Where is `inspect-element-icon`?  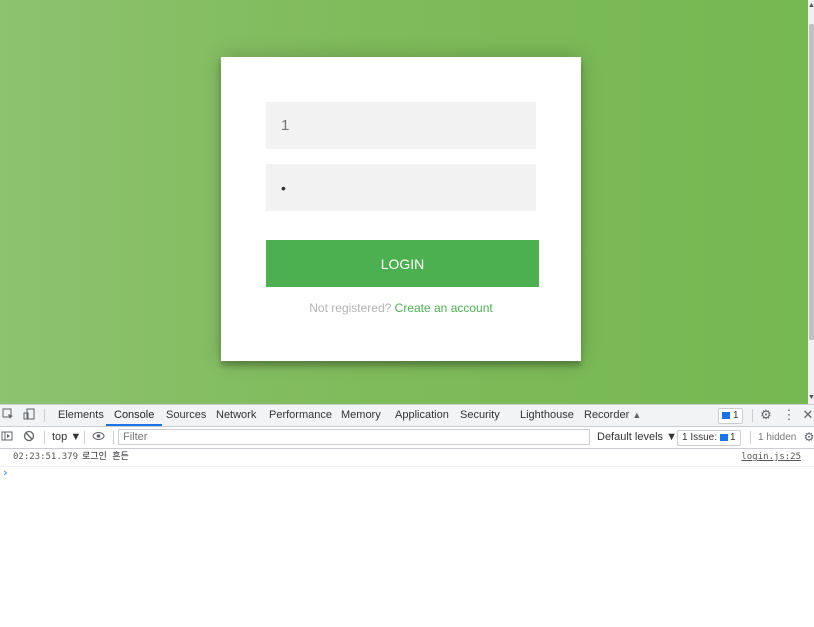 inspect-element-icon is located at coordinates (8, 415).